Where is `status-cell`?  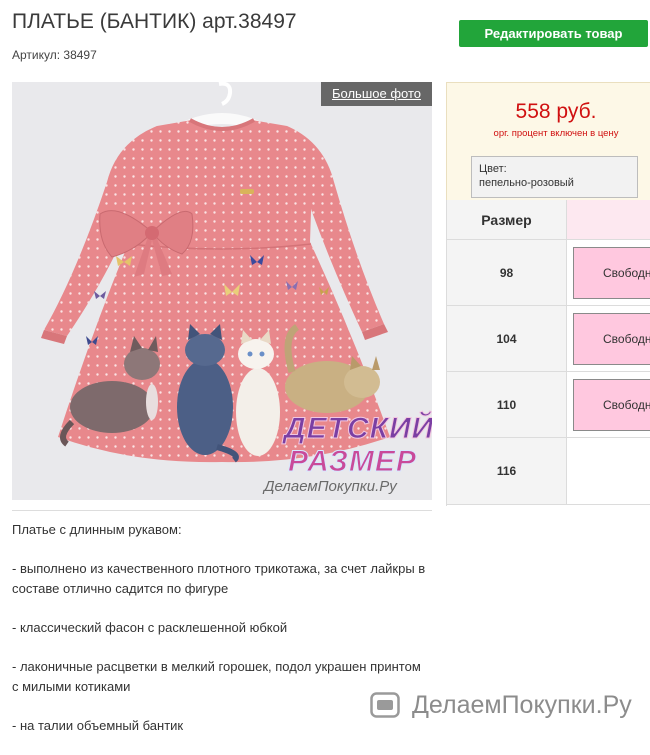 status-cell is located at coordinates (608, 471).